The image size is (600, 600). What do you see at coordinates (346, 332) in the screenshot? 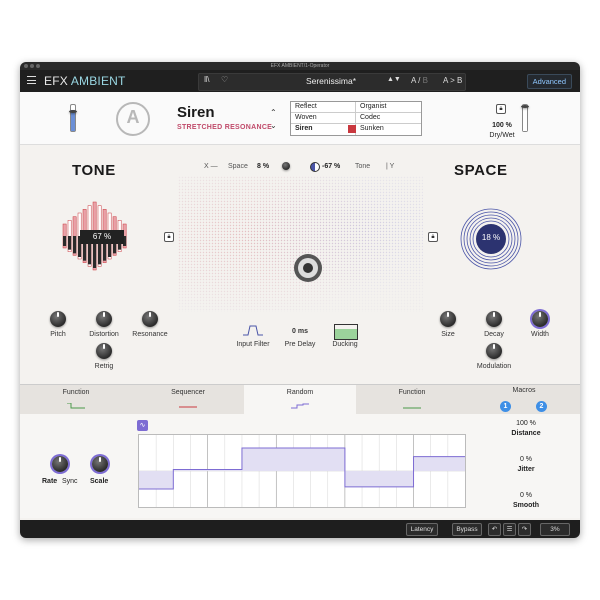
I see `ducking-icon` at bounding box center [346, 332].